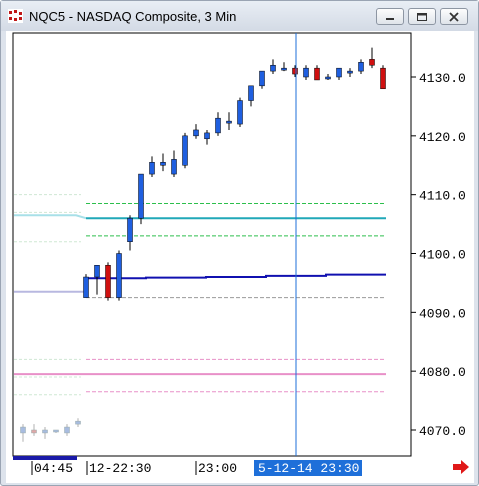 This screenshot has width=479, height=486. What do you see at coordinates (45, 458) in the screenshot?
I see `time-axis-left-bar` at bounding box center [45, 458].